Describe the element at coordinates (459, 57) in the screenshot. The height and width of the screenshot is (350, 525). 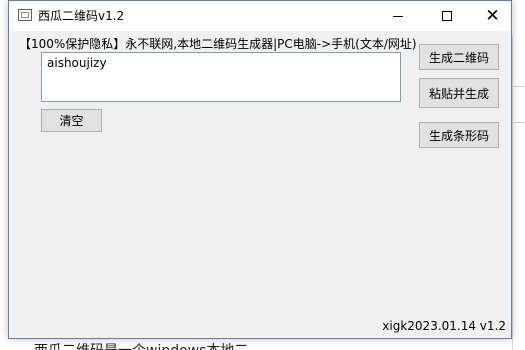
I see `generate-qr-button: 生成二维码` at that location.